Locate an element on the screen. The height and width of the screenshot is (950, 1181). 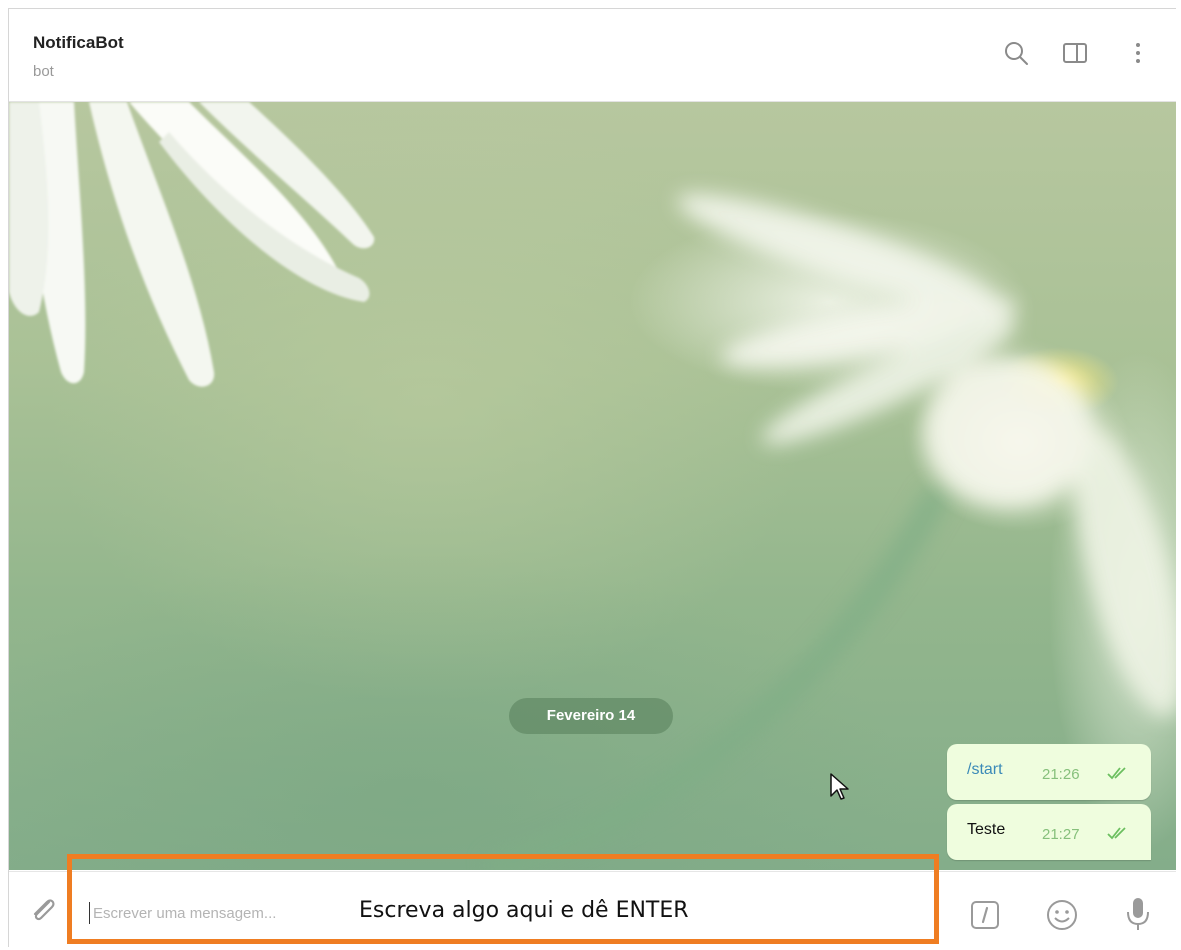
search-icon is located at coordinates (1016, 53).